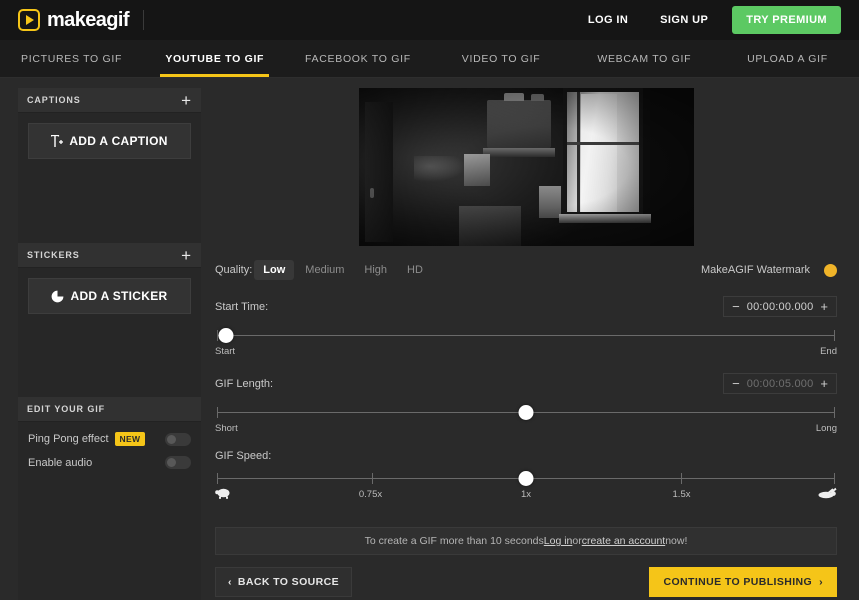 The height and width of the screenshot is (600, 859). What do you see at coordinates (429, 20) in the screenshot?
I see `site-header: makeagif LOG IN SIGN UP TRY PREMIUM` at bounding box center [429, 20].